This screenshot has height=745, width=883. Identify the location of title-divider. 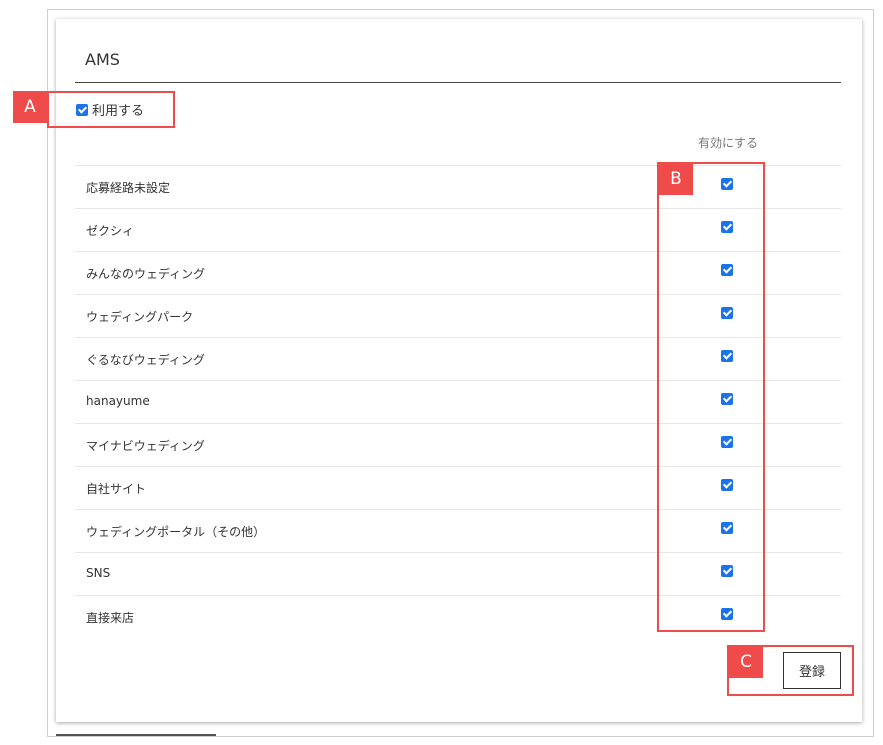
(458, 82).